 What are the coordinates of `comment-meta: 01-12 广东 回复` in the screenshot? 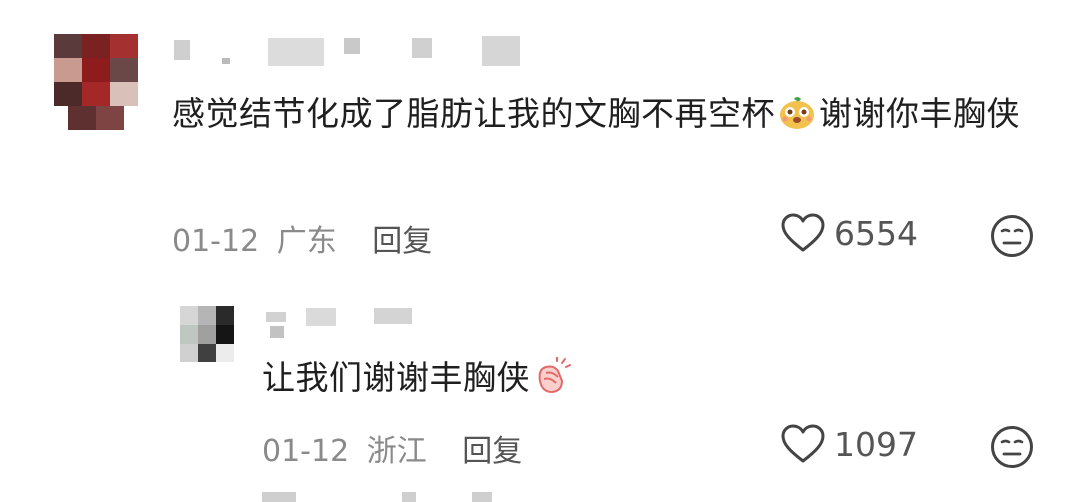 It's located at (302, 238).